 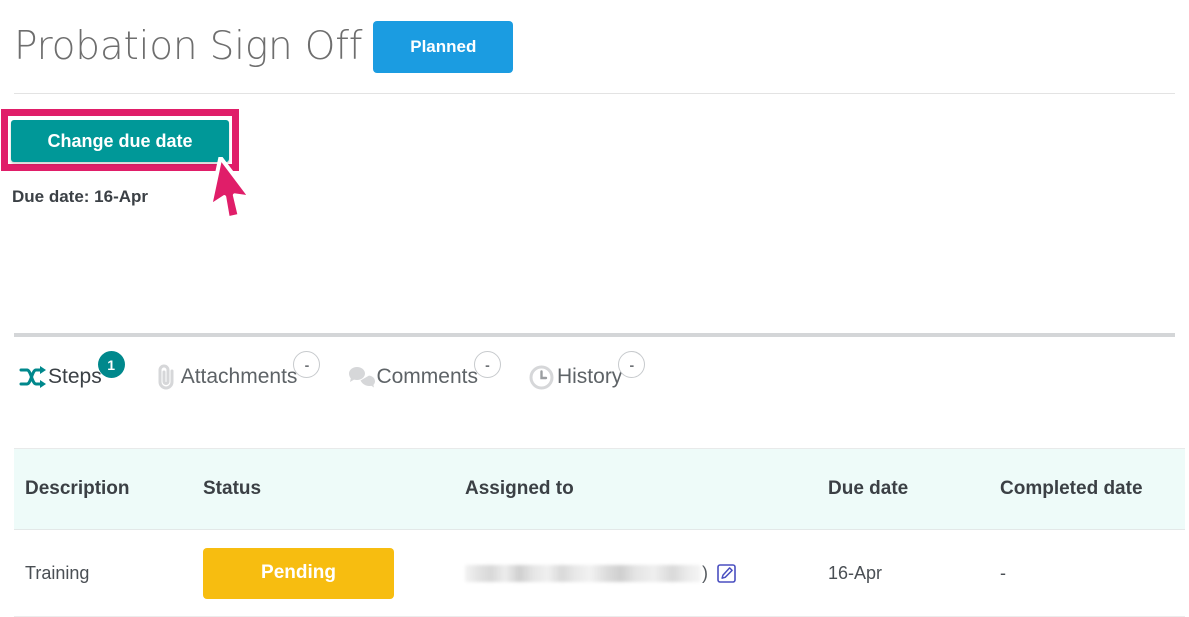 I want to click on due-date-label: Due date: 16-Apr, so click(x=80, y=196).